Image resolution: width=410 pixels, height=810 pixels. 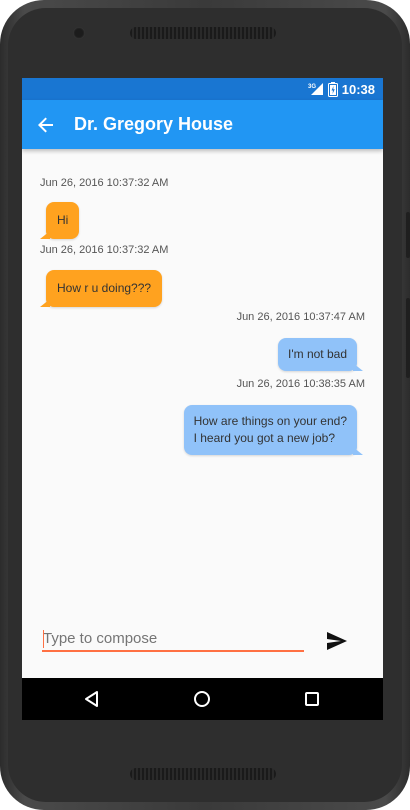 I want to click on power-button, so click(x=408, y=338).